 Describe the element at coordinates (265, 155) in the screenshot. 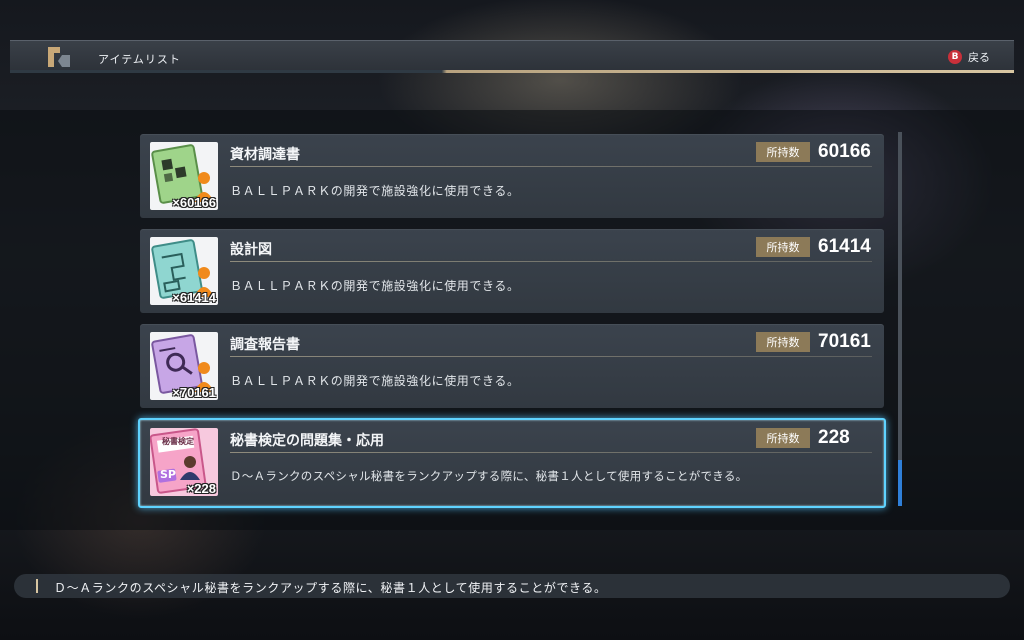

I see `item-name: 資材調達書` at that location.